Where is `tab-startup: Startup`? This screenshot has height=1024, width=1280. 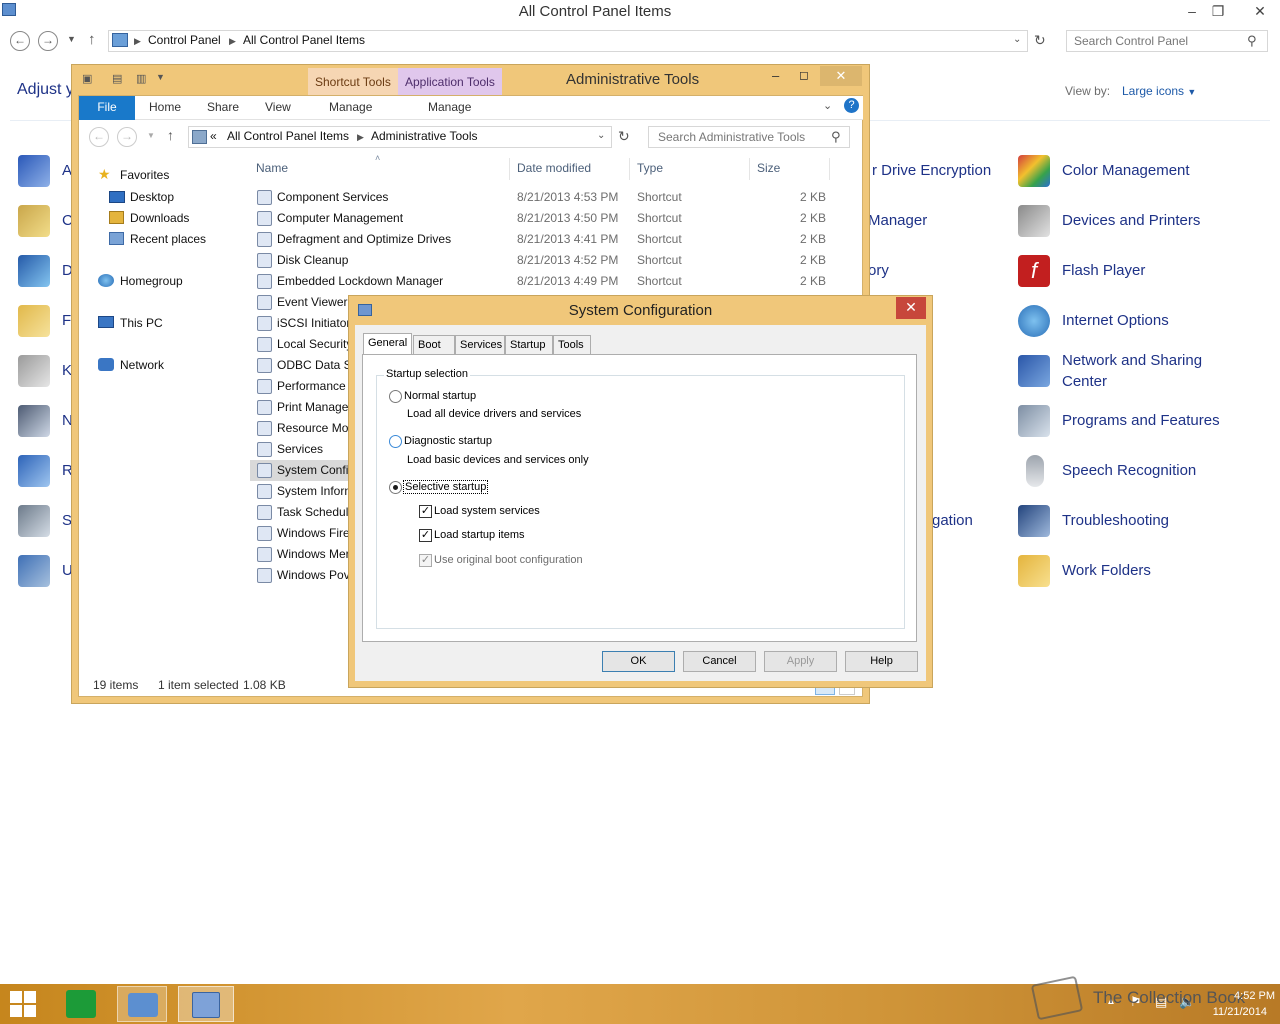 tab-startup: Startup is located at coordinates (529, 345).